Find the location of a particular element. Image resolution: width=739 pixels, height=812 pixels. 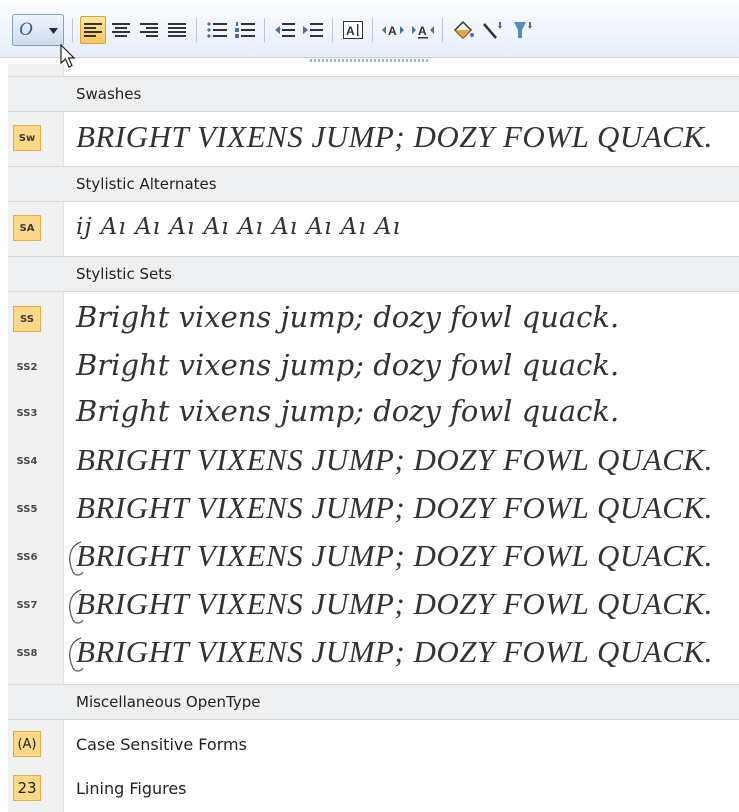

ss2-badge-icon: SS2 is located at coordinates (27, 367).